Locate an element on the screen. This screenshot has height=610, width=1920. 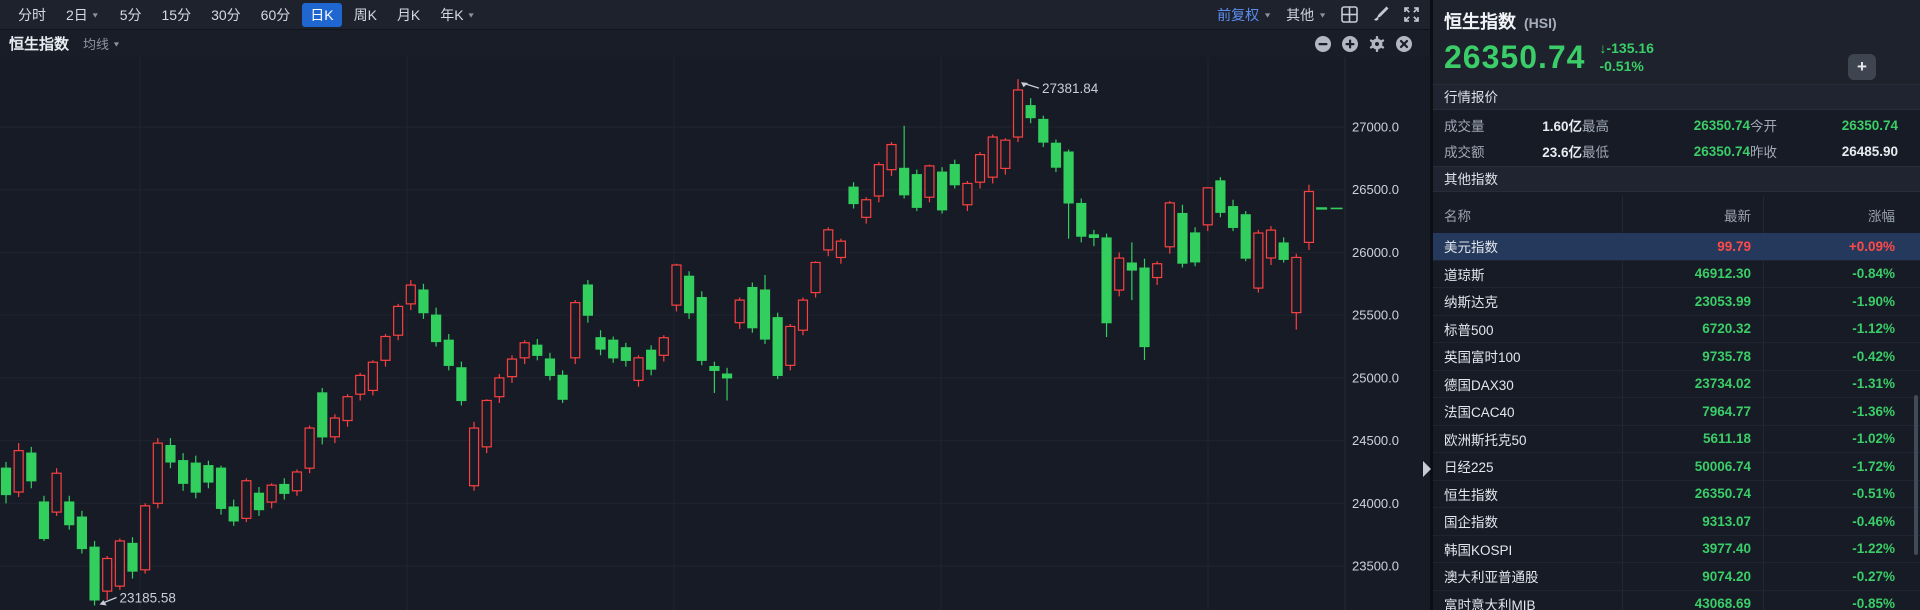
period-tabs: 分时 2日 ▼ 5分 15分 30分 60分 日K 周K 月K 年K ▼ is located at coordinates (247, 14).